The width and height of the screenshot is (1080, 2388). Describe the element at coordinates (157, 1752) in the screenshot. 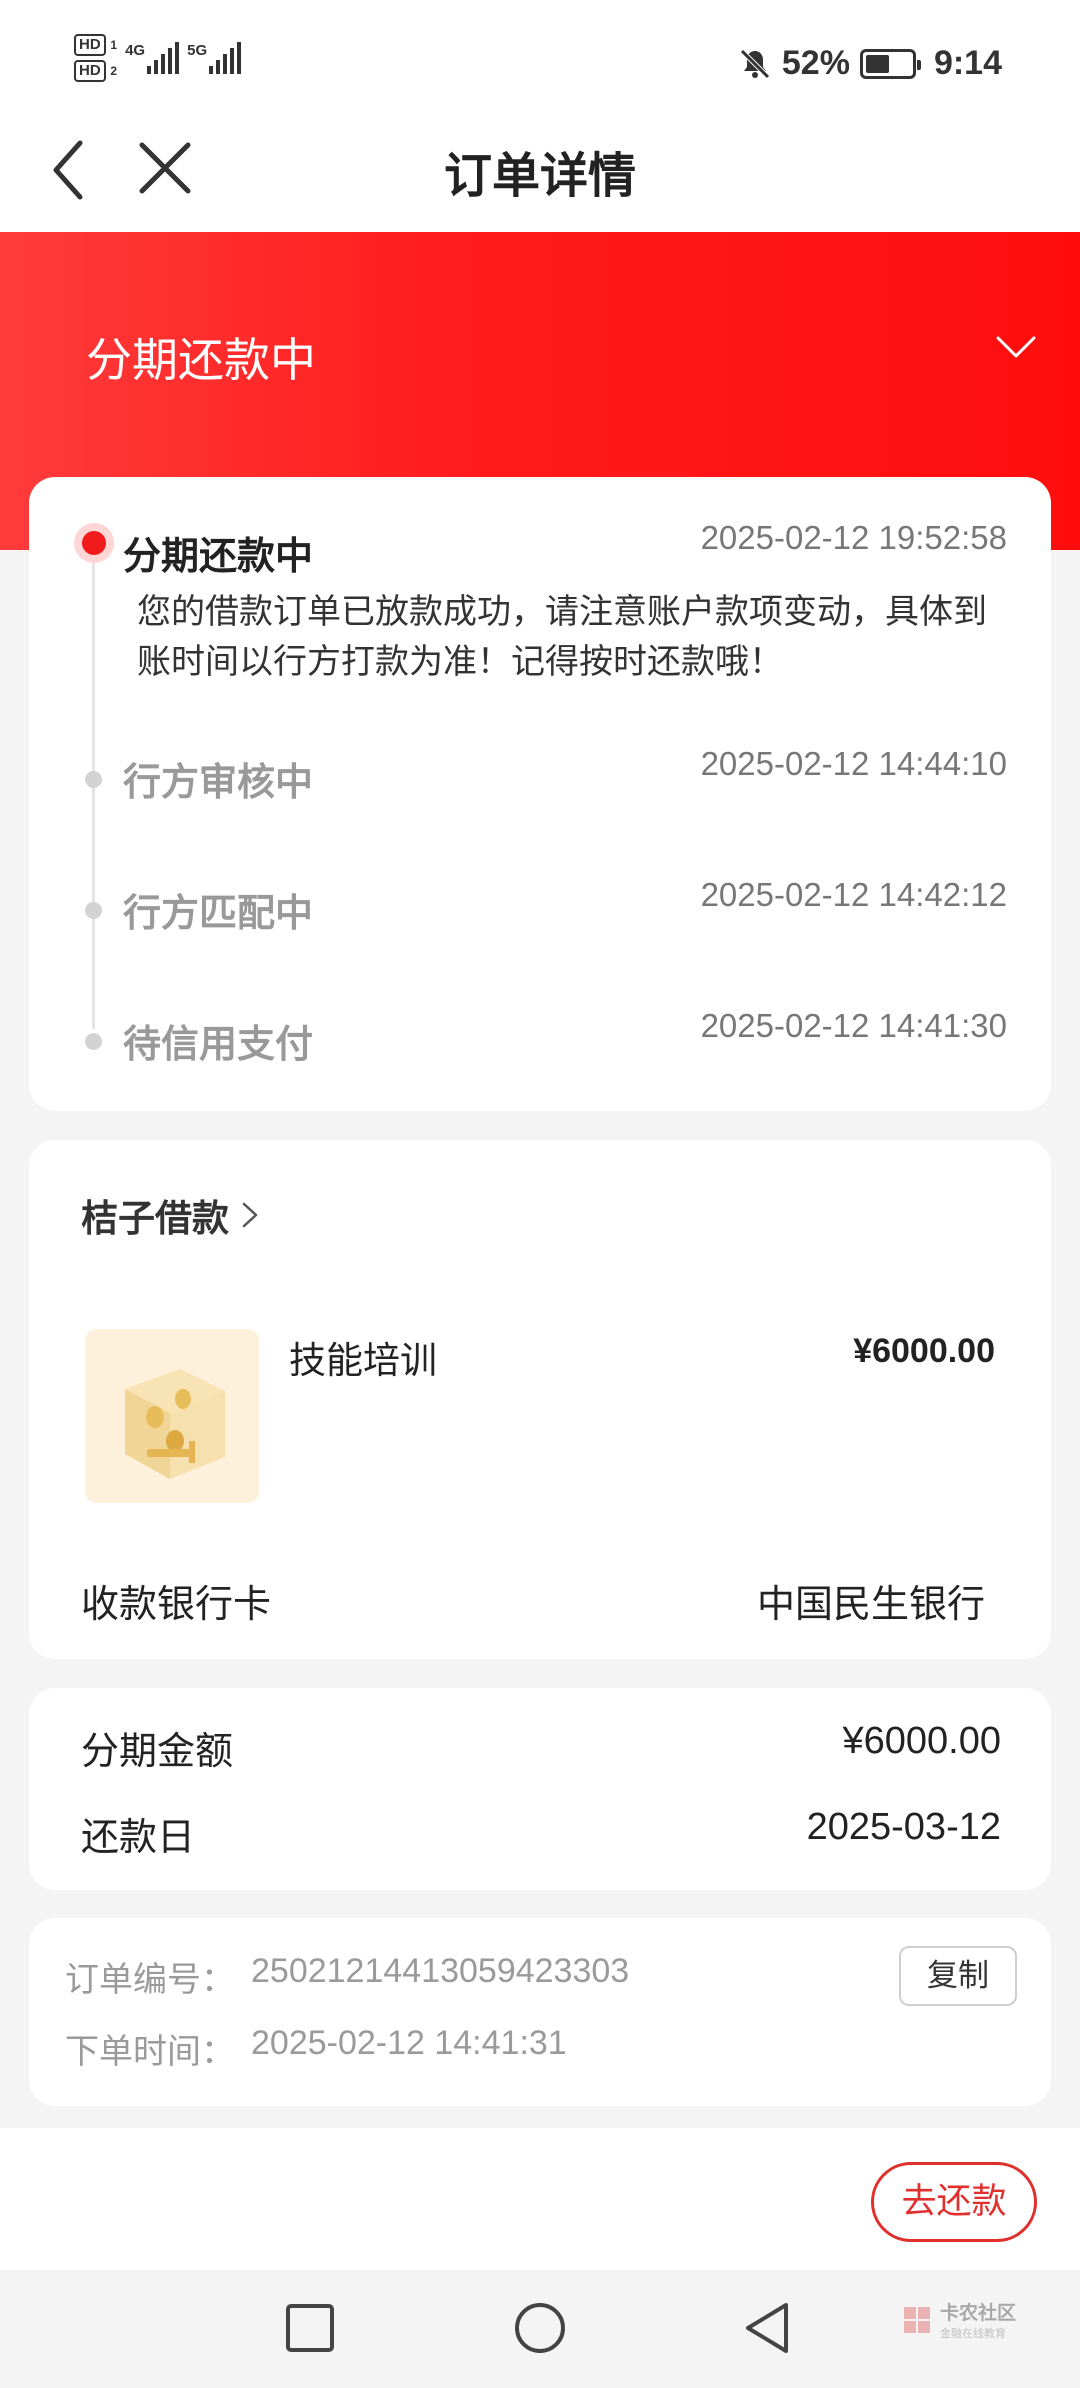

I see `installment-amount-label: 分期金额` at that location.